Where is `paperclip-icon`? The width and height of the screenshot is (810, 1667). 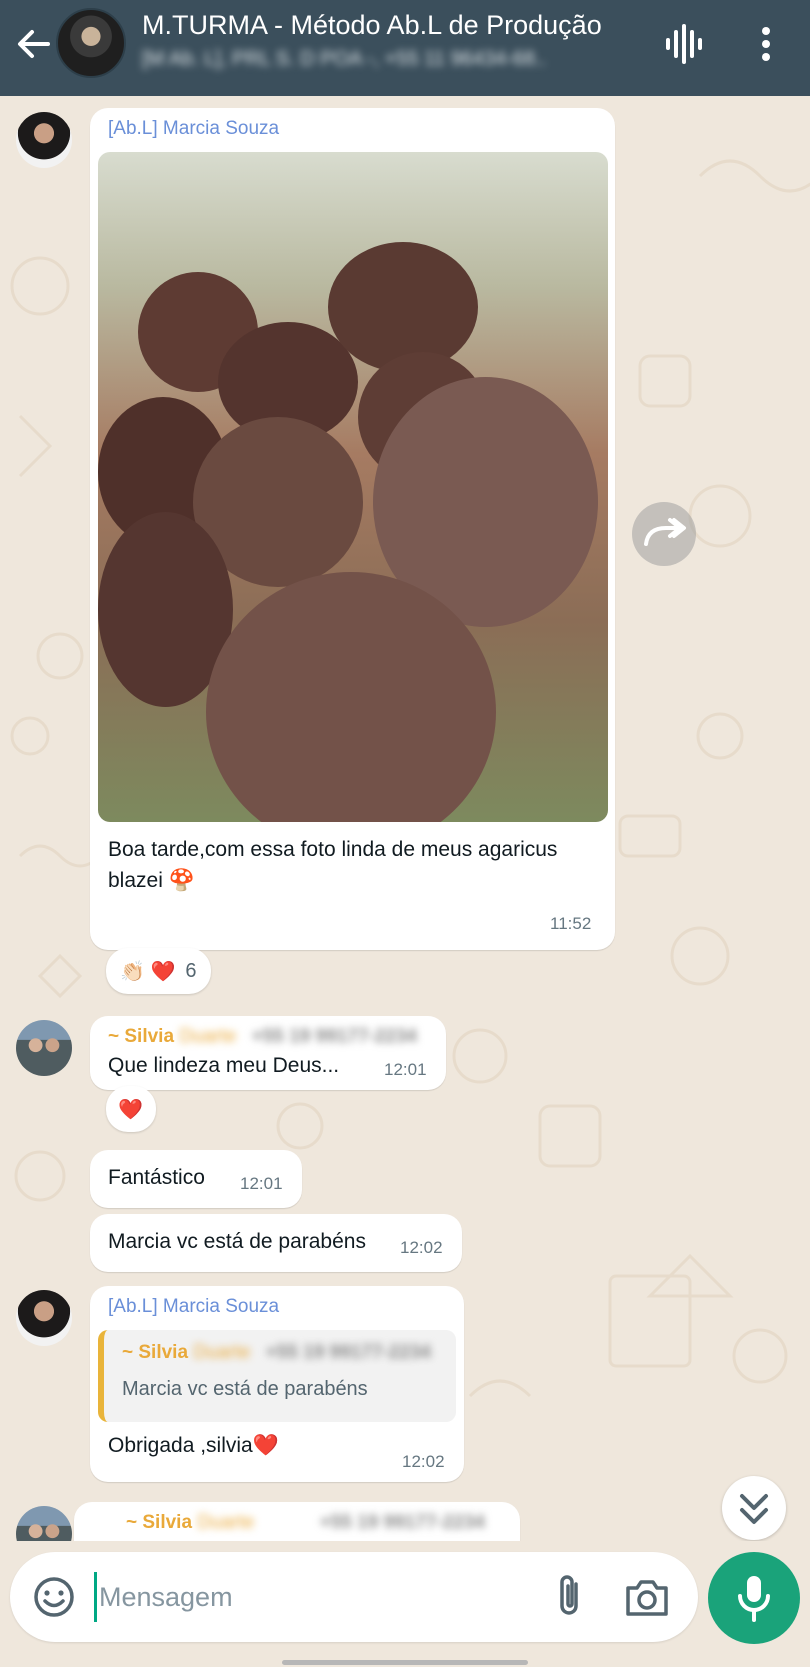
paperclip-icon is located at coordinates (569, 1595).